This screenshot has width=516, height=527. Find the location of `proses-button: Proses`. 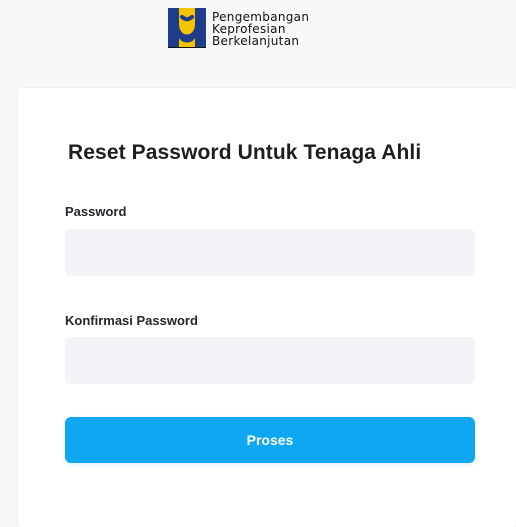

proses-button: Proses is located at coordinates (270, 440).